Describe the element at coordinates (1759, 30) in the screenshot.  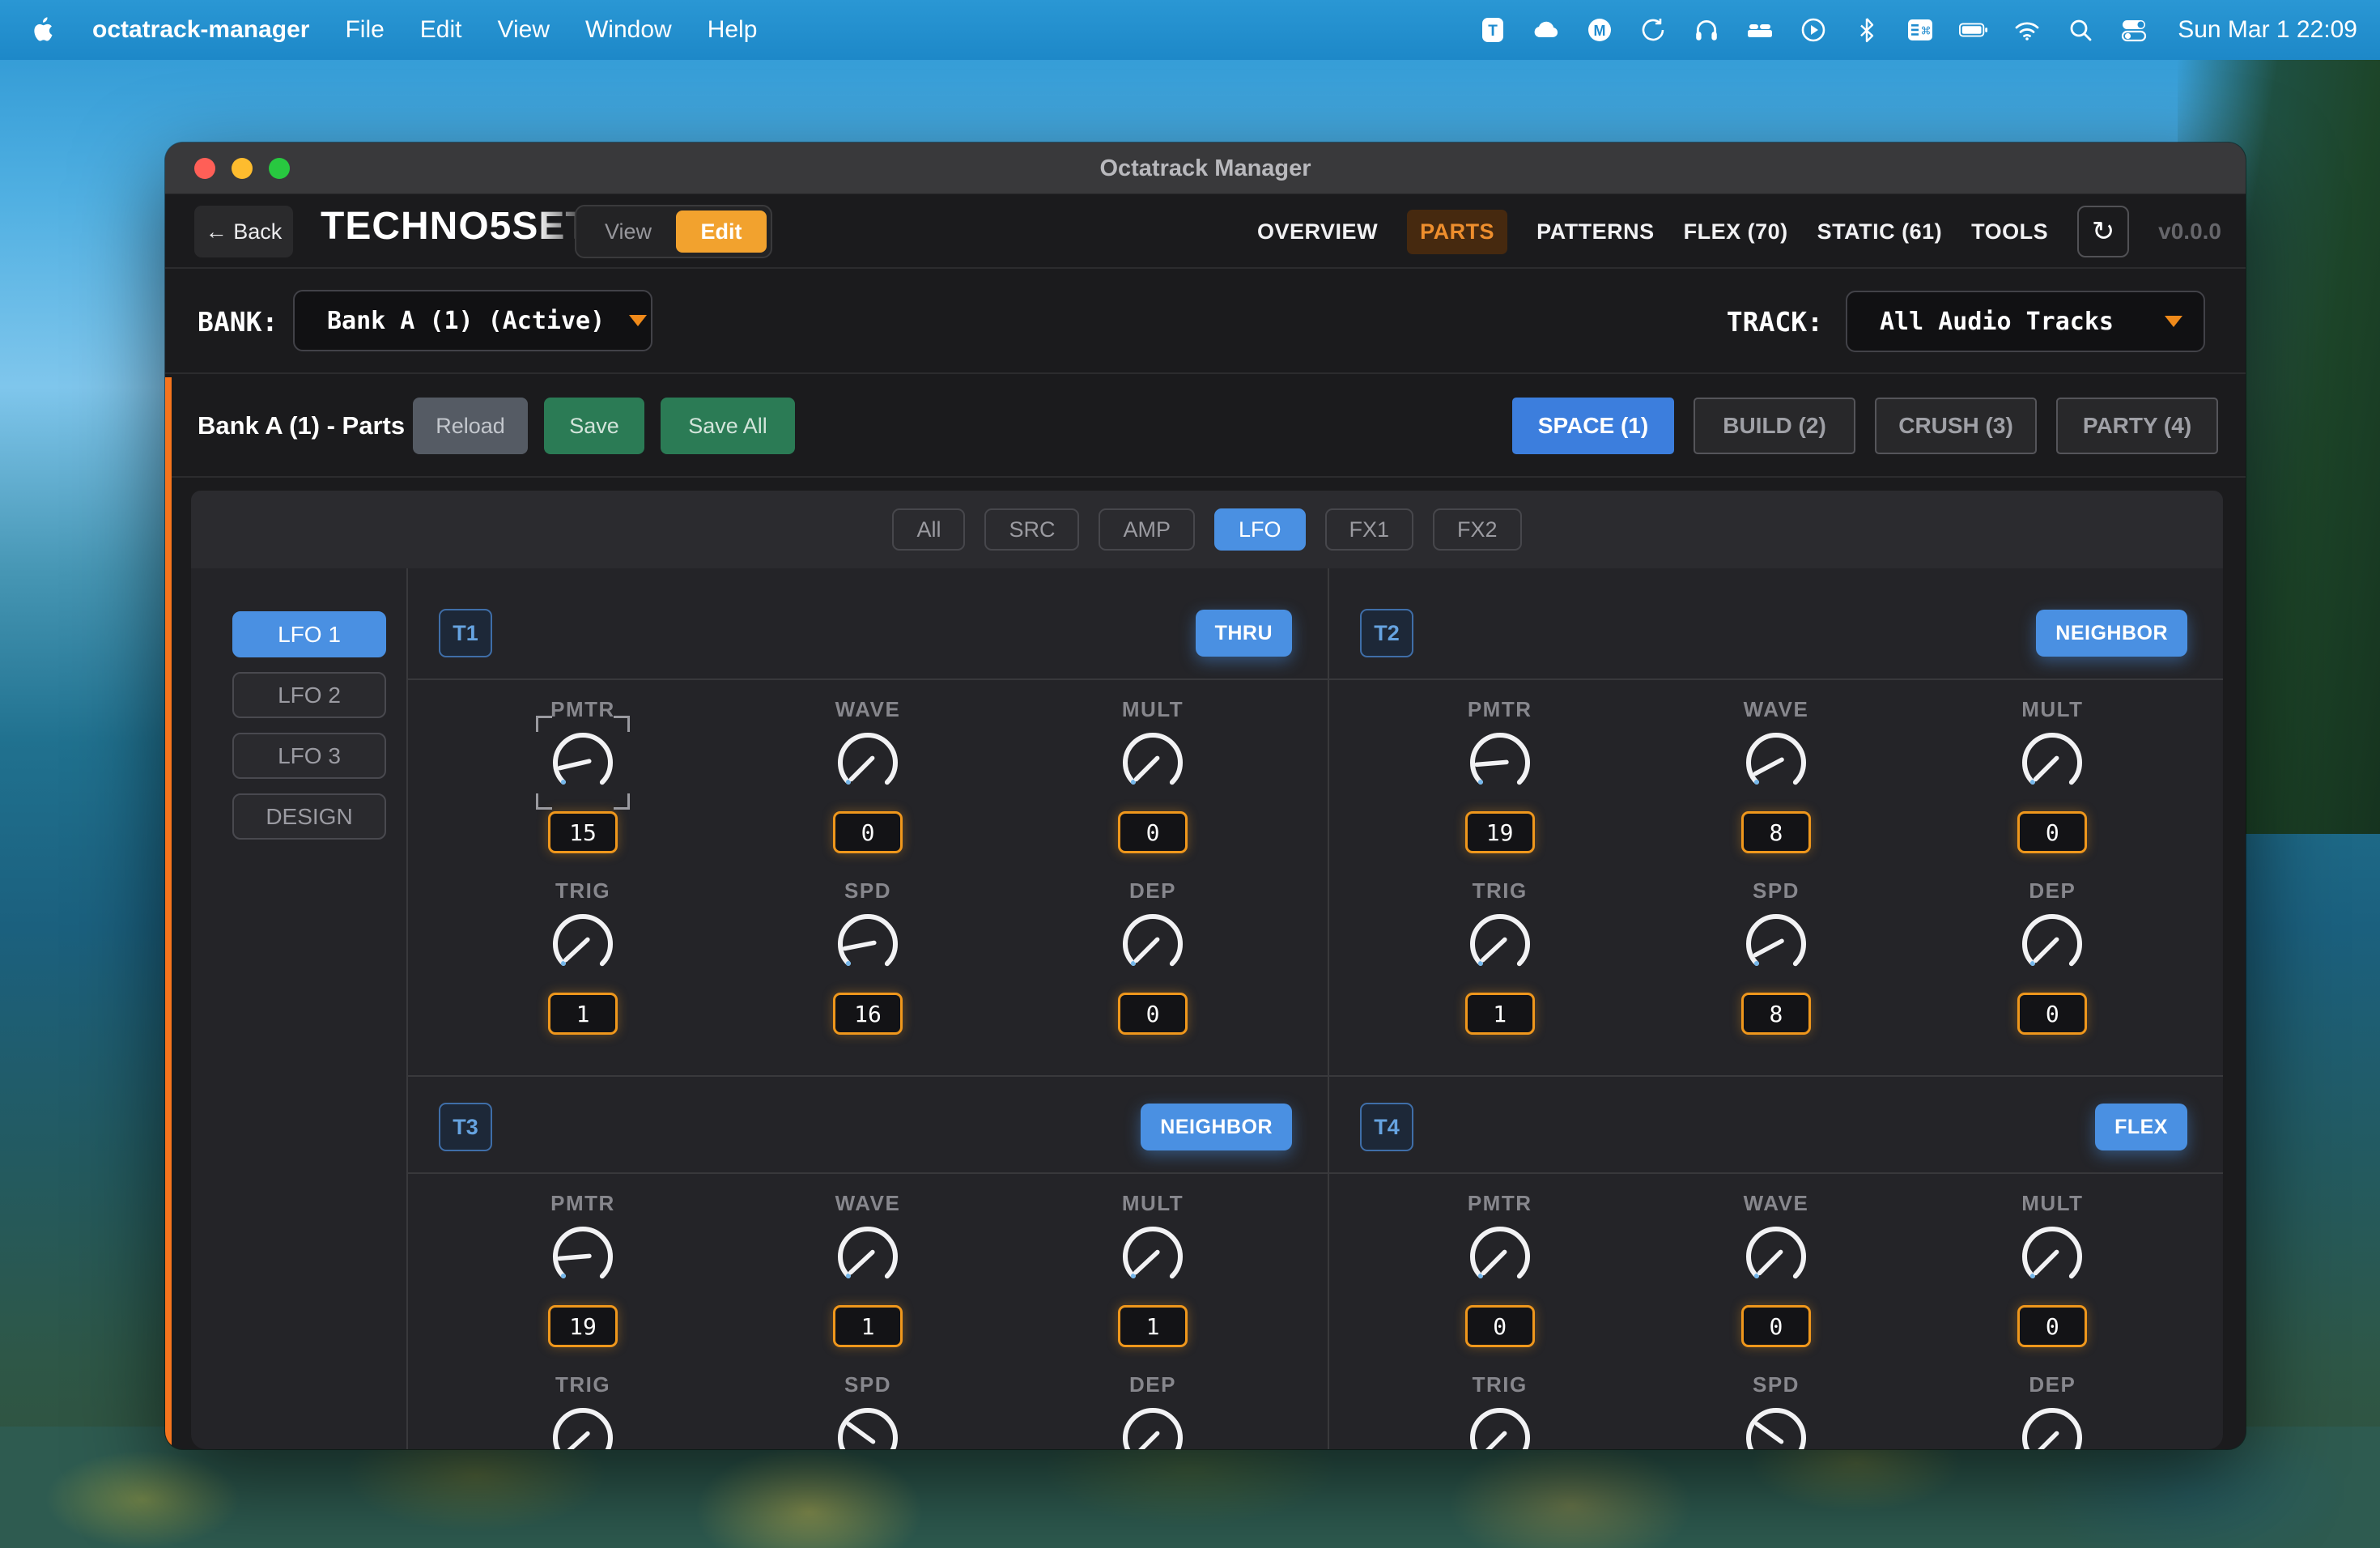
I see `bed-icon` at that location.